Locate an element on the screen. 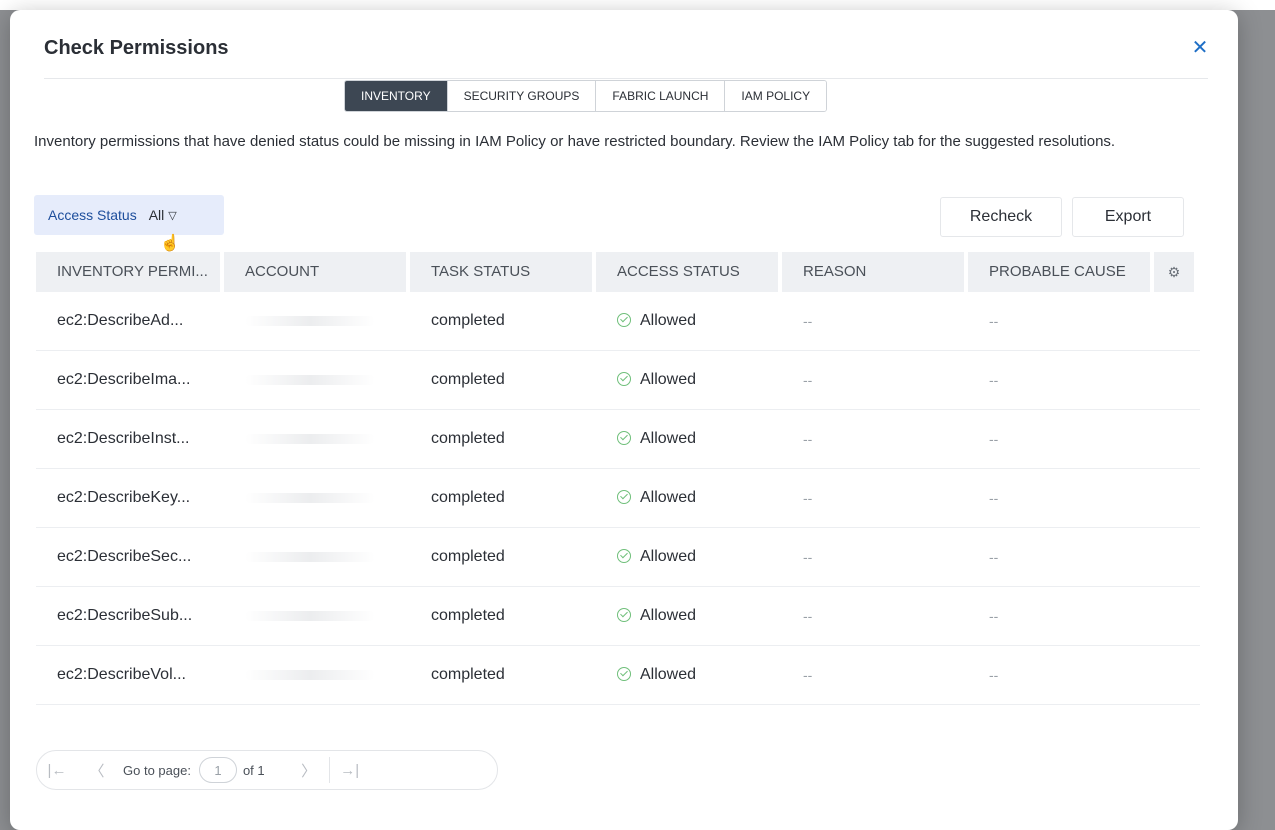  column-account: ACCOUNT is located at coordinates (315, 272).